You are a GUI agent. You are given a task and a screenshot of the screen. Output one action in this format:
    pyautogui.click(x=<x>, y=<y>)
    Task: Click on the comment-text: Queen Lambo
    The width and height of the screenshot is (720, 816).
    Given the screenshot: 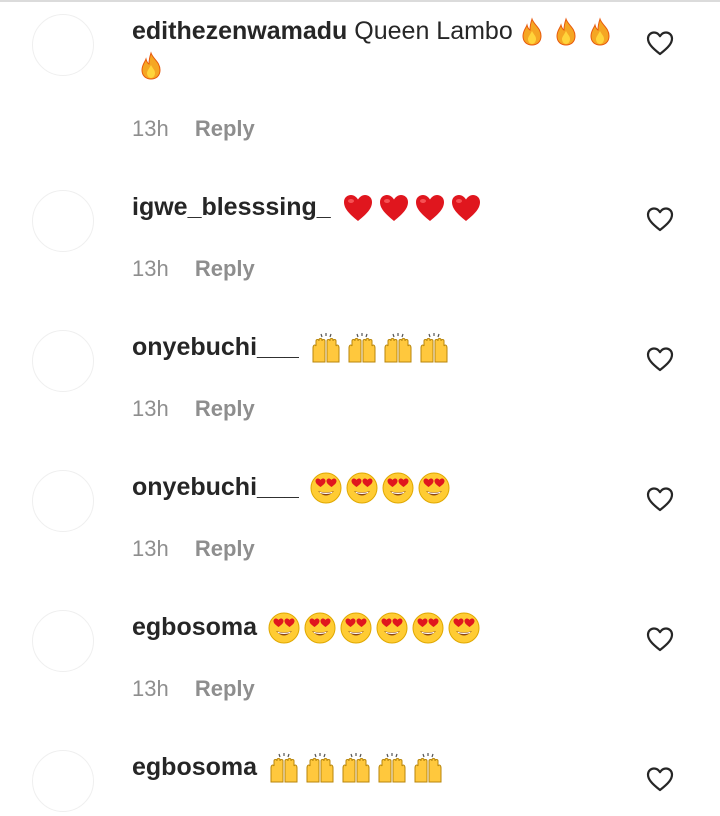 What is the action you would take?
    pyautogui.click(x=433, y=31)
    